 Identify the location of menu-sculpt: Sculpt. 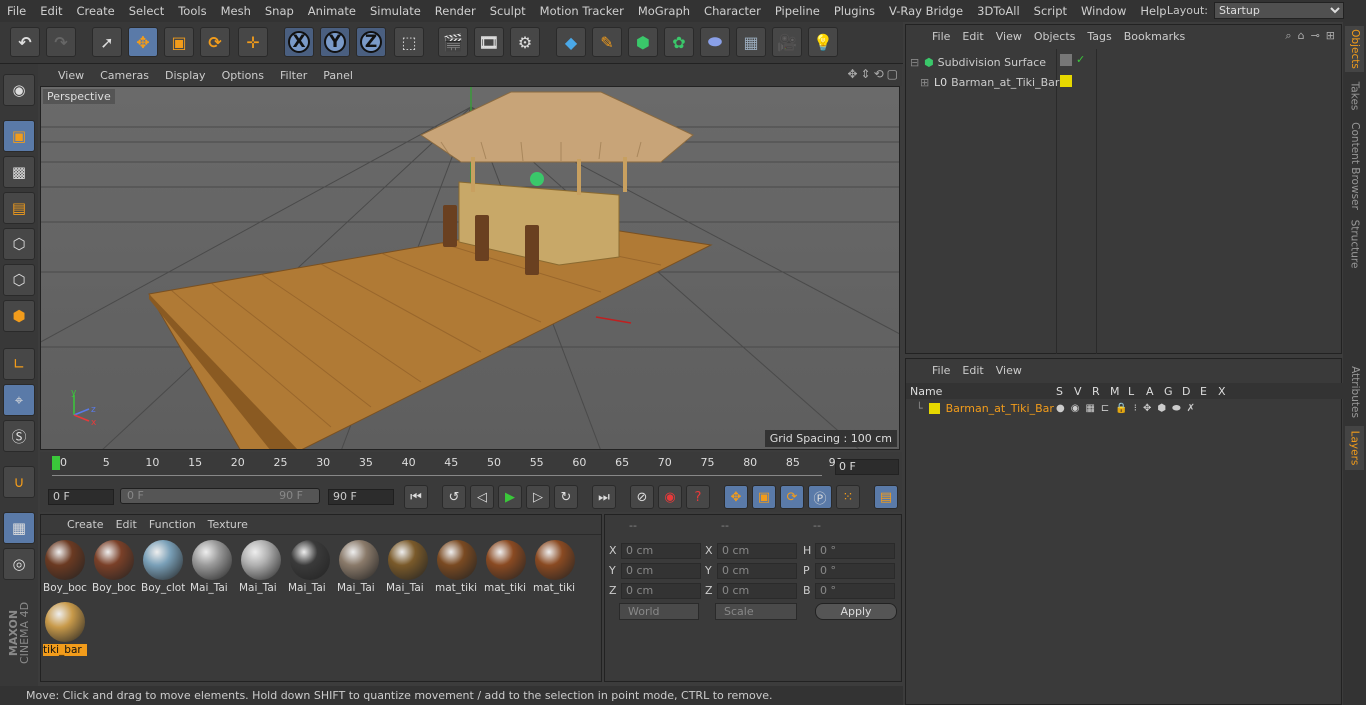
(508, 11).